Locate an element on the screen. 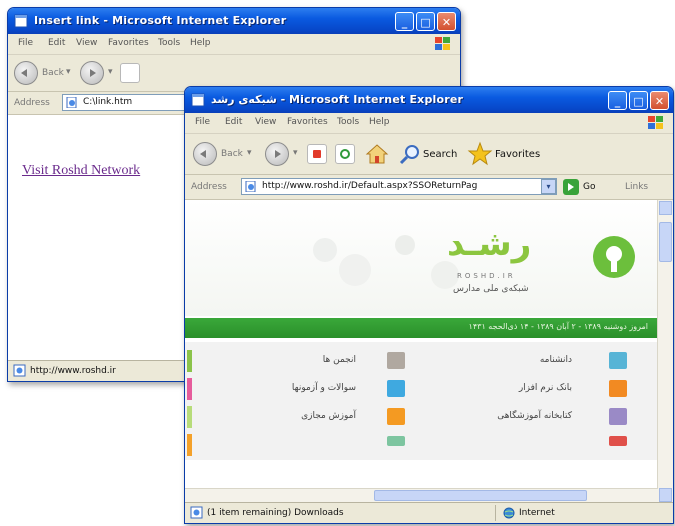 The width and height of the screenshot is (675, 526). internet-globe-icon is located at coordinates (509, 513).